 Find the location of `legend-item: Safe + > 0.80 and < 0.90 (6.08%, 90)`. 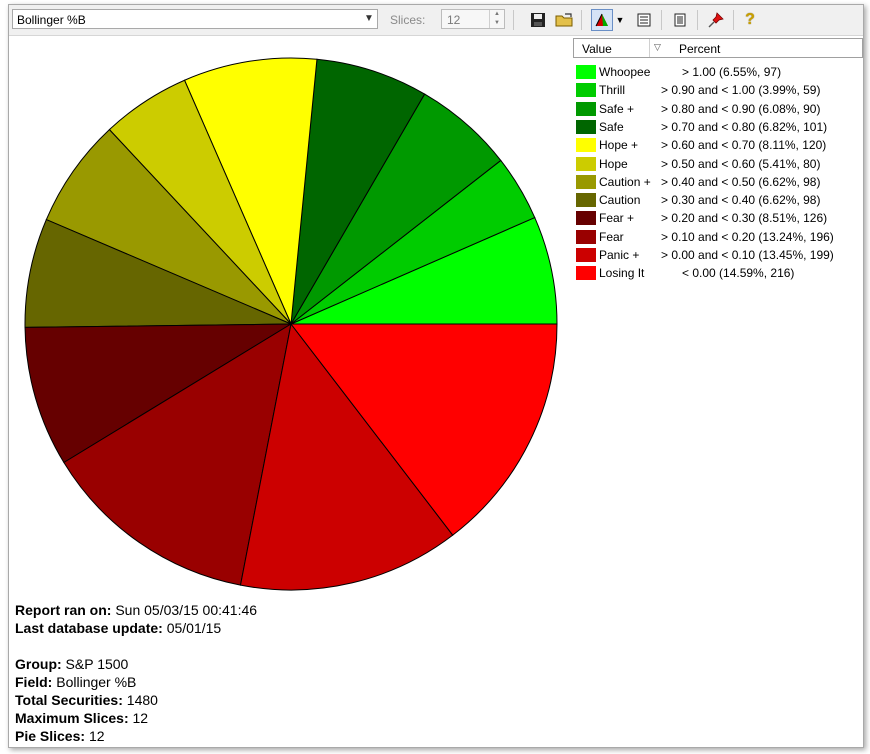

legend-item: Safe + > 0.80 and < 0.90 (6.08%, 90) is located at coordinates (718, 110).